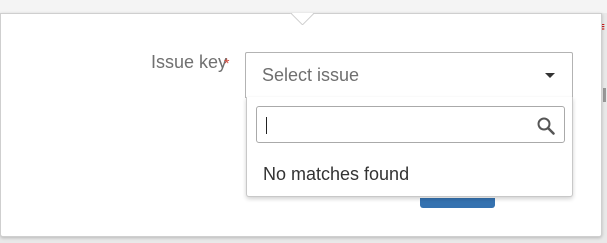  What do you see at coordinates (395, 124) in the screenshot?
I see `issue-search-input` at bounding box center [395, 124].